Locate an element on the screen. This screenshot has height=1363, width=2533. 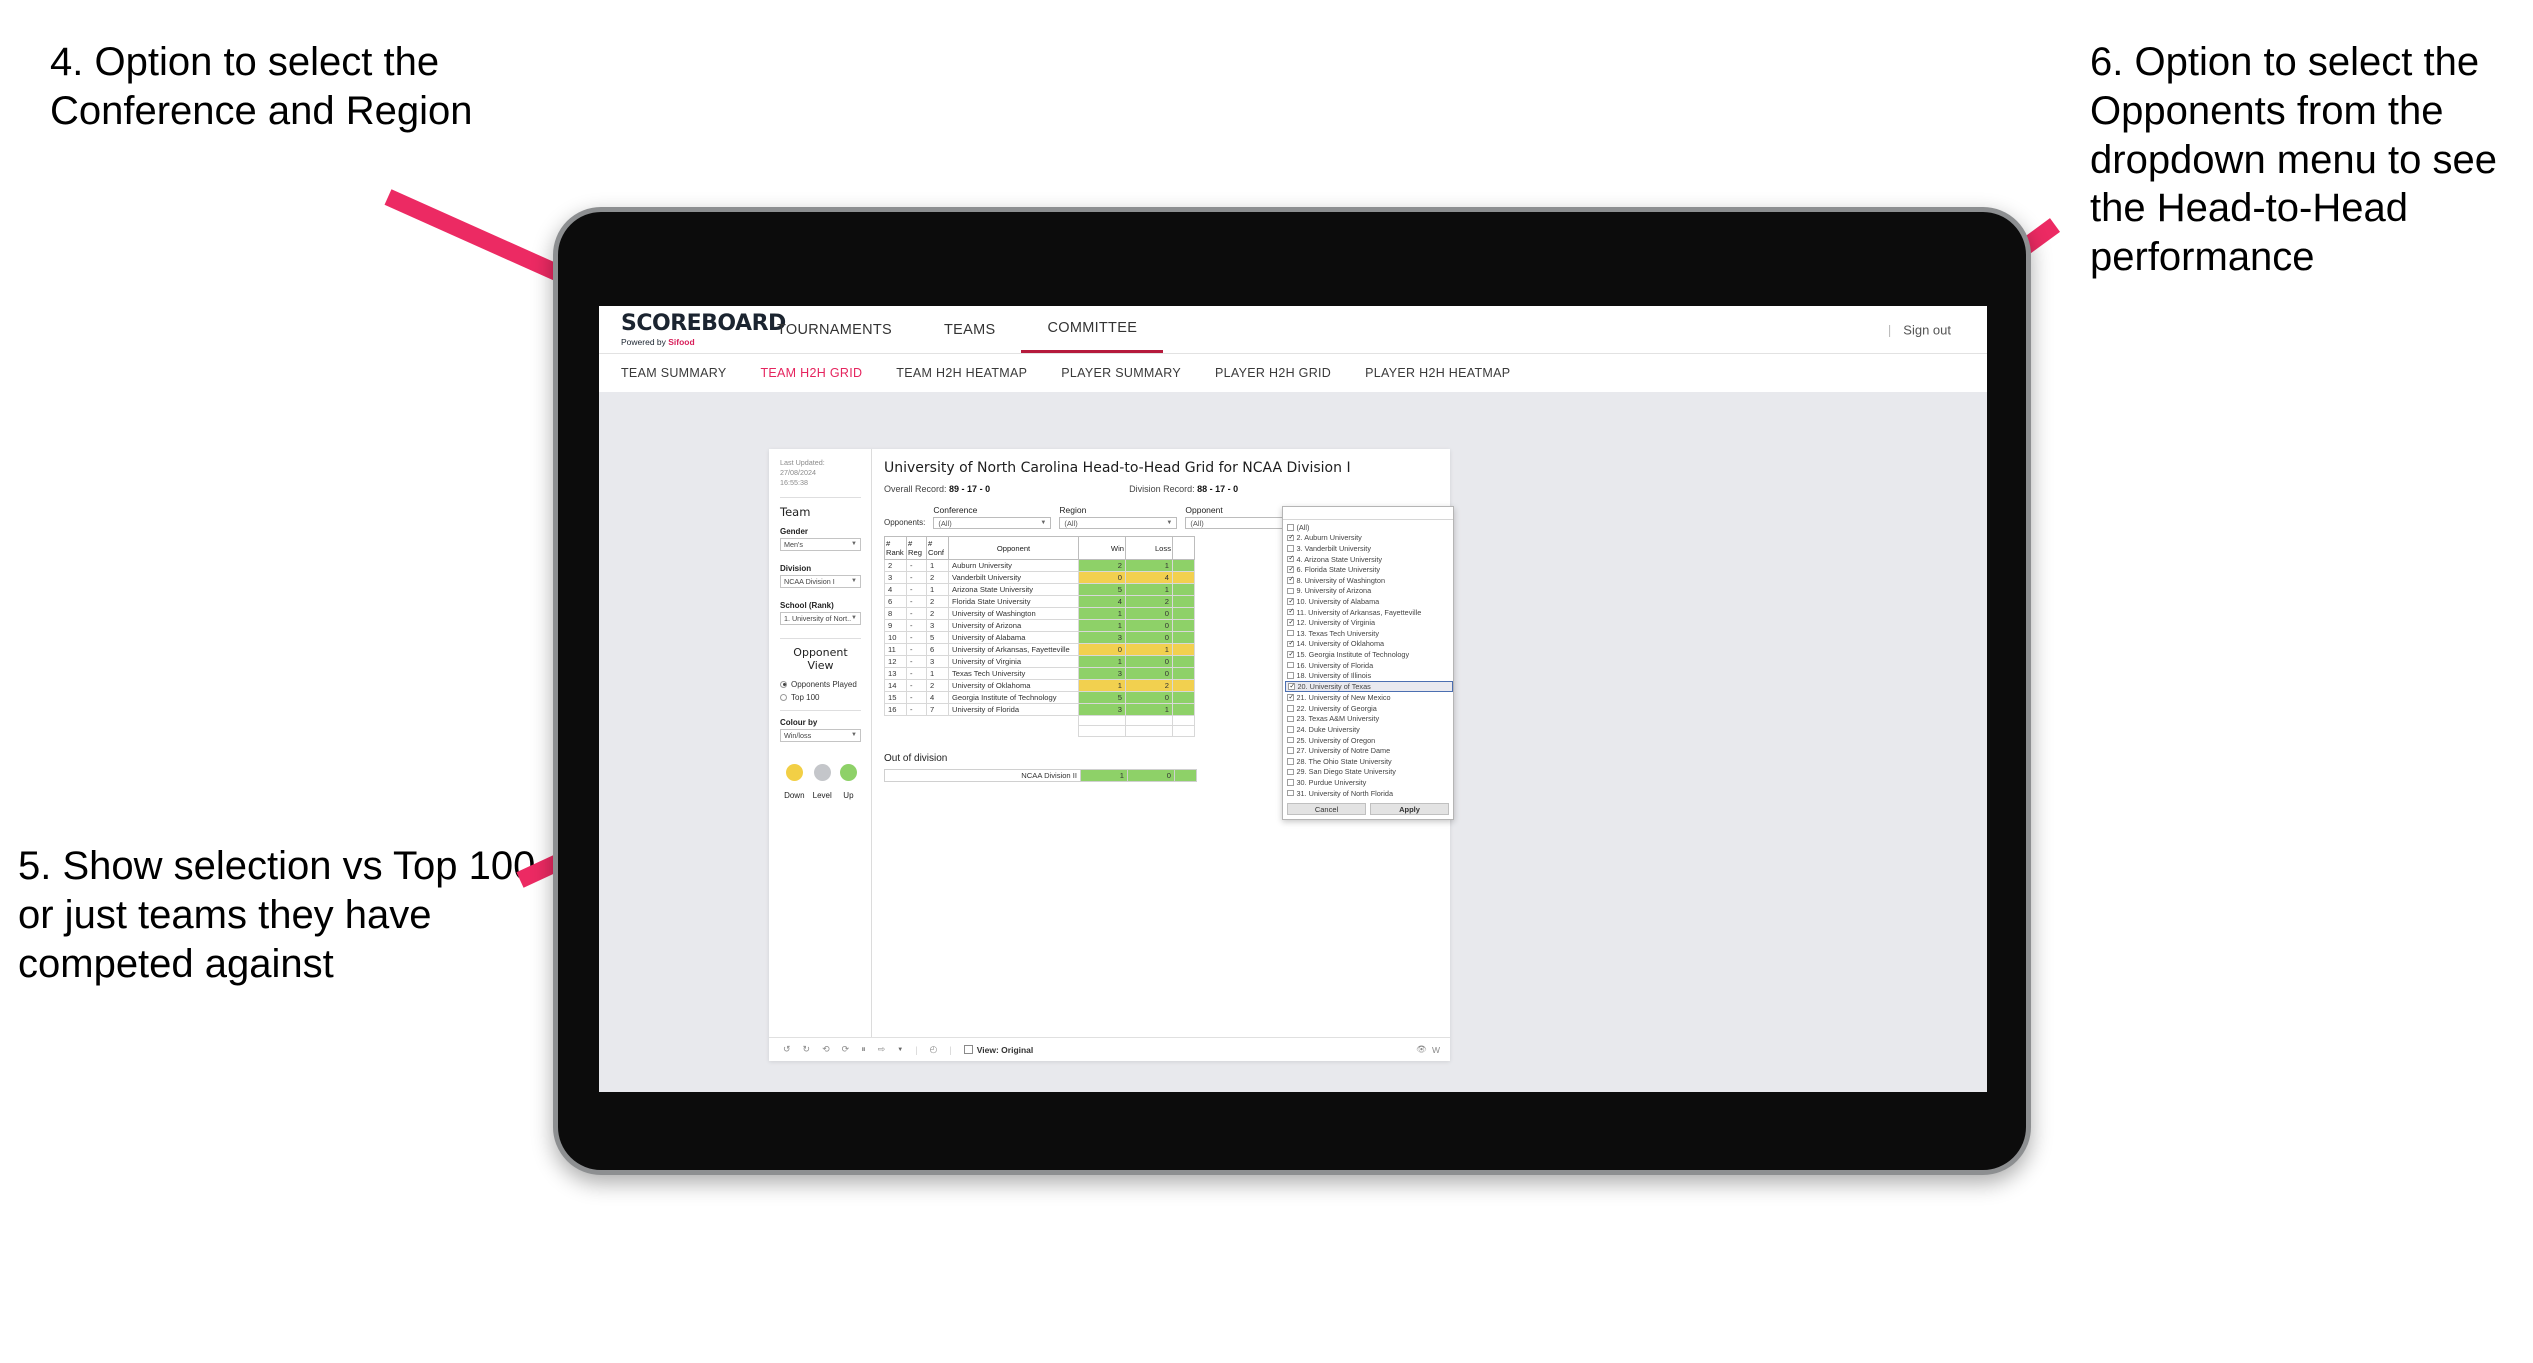
col-win: Win is located at coordinates (1102, 548).